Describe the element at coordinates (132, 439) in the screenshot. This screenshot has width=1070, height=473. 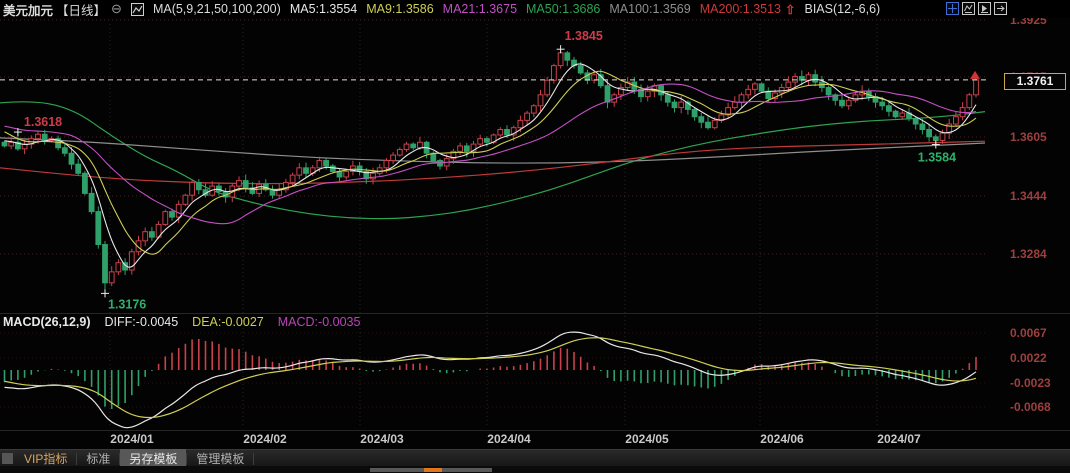
I see `svg-text: 2024/01` at that location.